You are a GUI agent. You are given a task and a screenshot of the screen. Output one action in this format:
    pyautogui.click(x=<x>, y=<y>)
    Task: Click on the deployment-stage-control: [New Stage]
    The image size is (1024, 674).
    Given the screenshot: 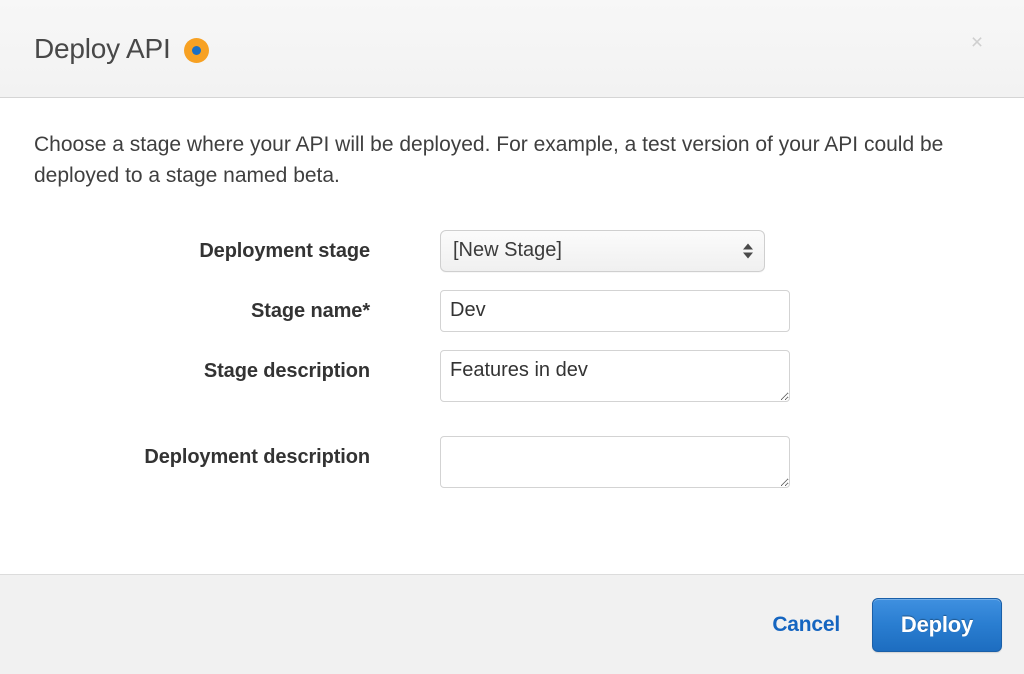 What is the action you would take?
    pyautogui.click(x=715, y=250)
    